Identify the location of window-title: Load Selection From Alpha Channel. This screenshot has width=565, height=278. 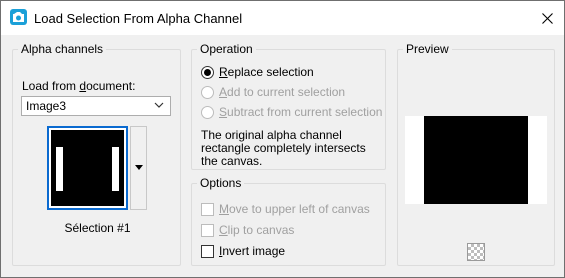
(138, 18).